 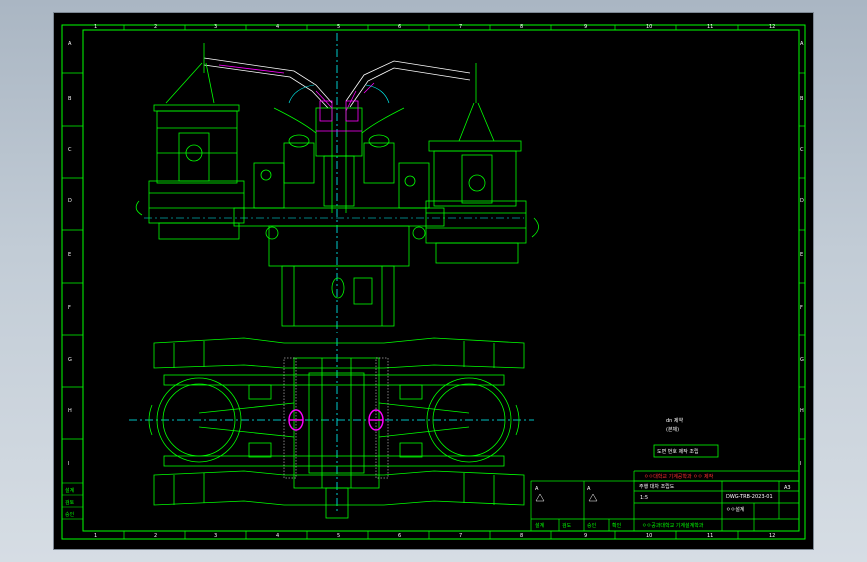 What do you see at coordinates (69, 308) in the screenshot?
I see `row-label-left: F` at bounding box center [69, 308].